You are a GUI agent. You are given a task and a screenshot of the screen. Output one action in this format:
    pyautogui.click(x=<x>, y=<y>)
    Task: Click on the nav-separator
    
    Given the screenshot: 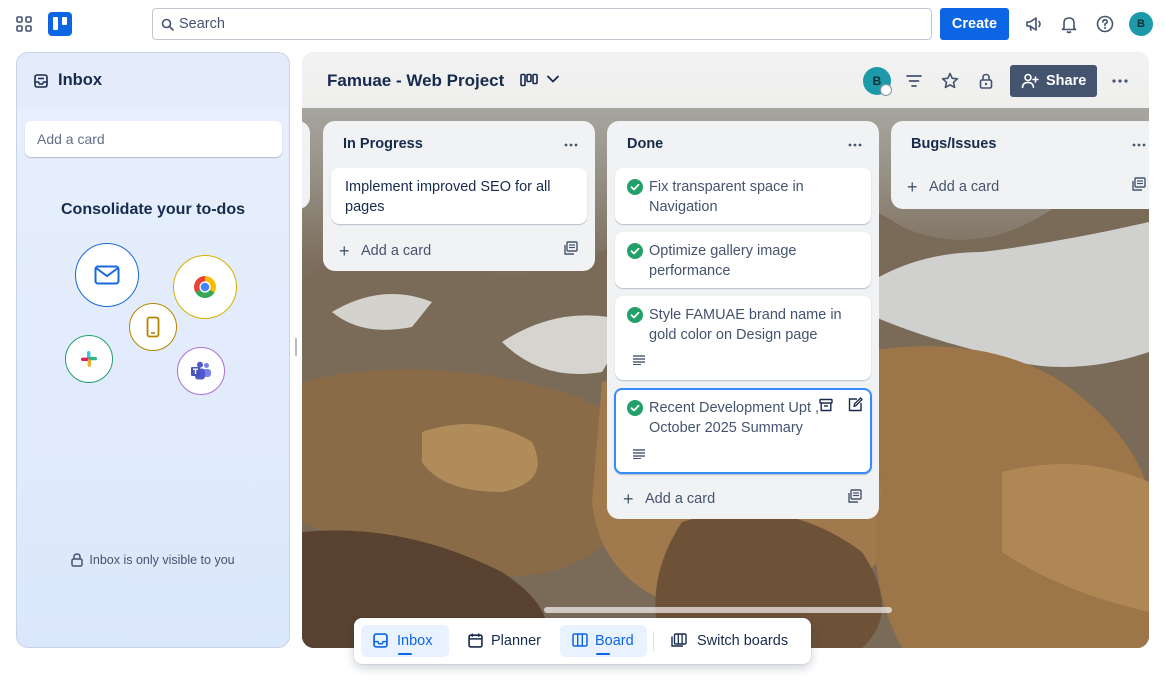 What is the action you would take?
    pyautogui.click(x=653, y=641)
    